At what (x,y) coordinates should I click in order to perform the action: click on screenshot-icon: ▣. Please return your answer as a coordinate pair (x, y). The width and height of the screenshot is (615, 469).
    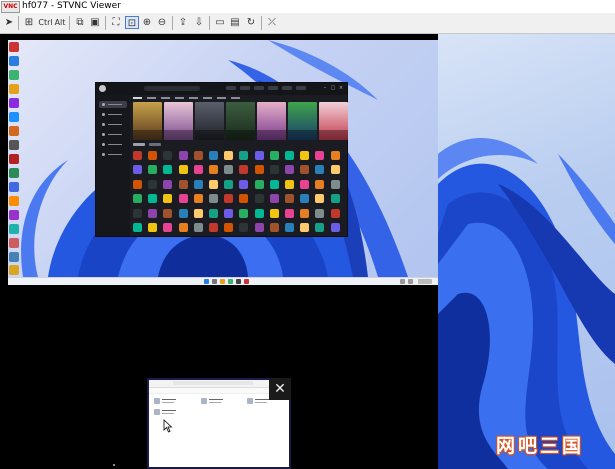
    Looking at the image, I should click on (95, 22).